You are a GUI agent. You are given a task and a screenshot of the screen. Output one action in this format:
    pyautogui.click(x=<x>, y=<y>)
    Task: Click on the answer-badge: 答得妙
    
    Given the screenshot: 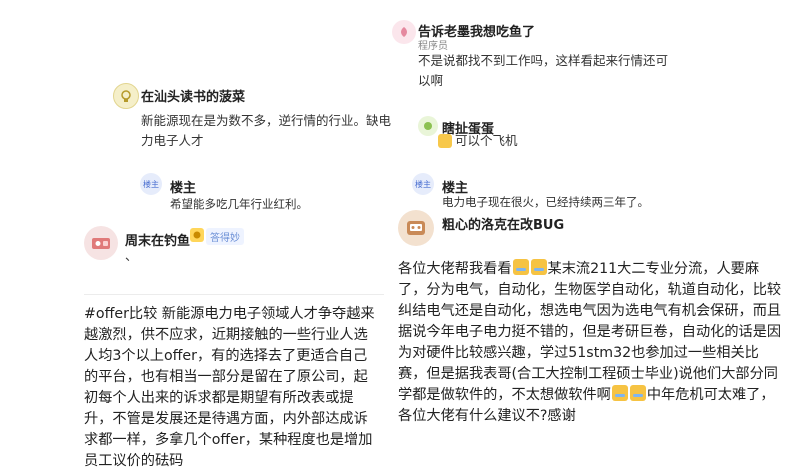 What is the action you would take?
    pyautogui.click(x=225, y=236)
    